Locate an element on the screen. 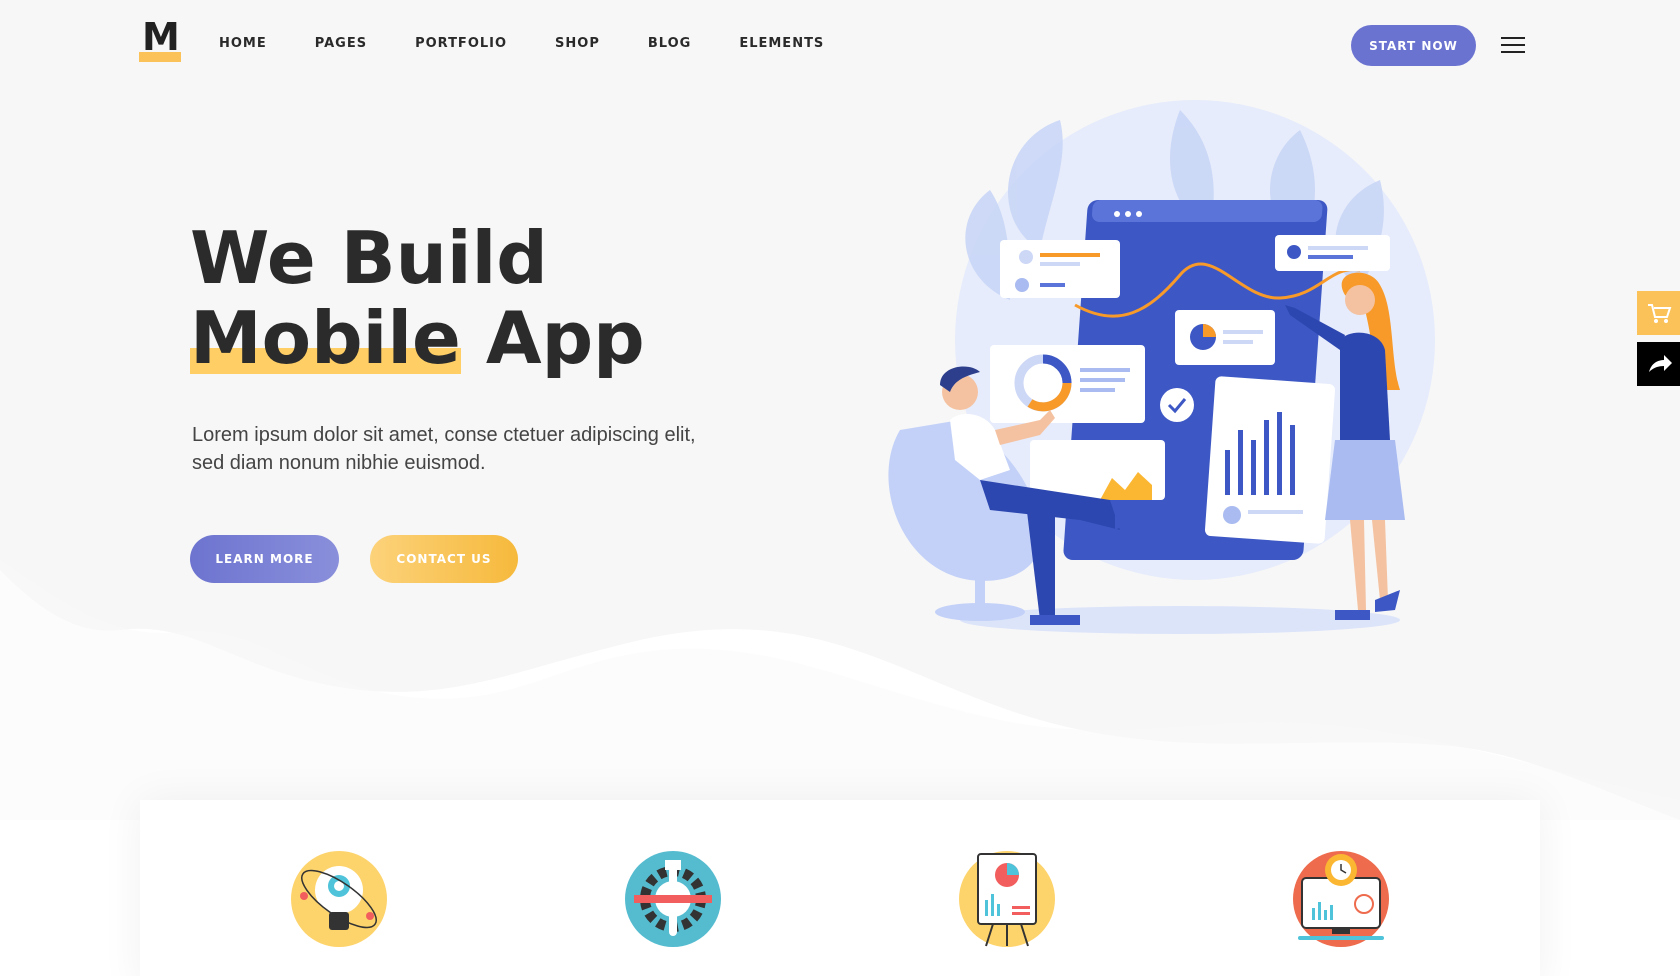  hamburger-menu-icon is located at coordinates (1513, 45).